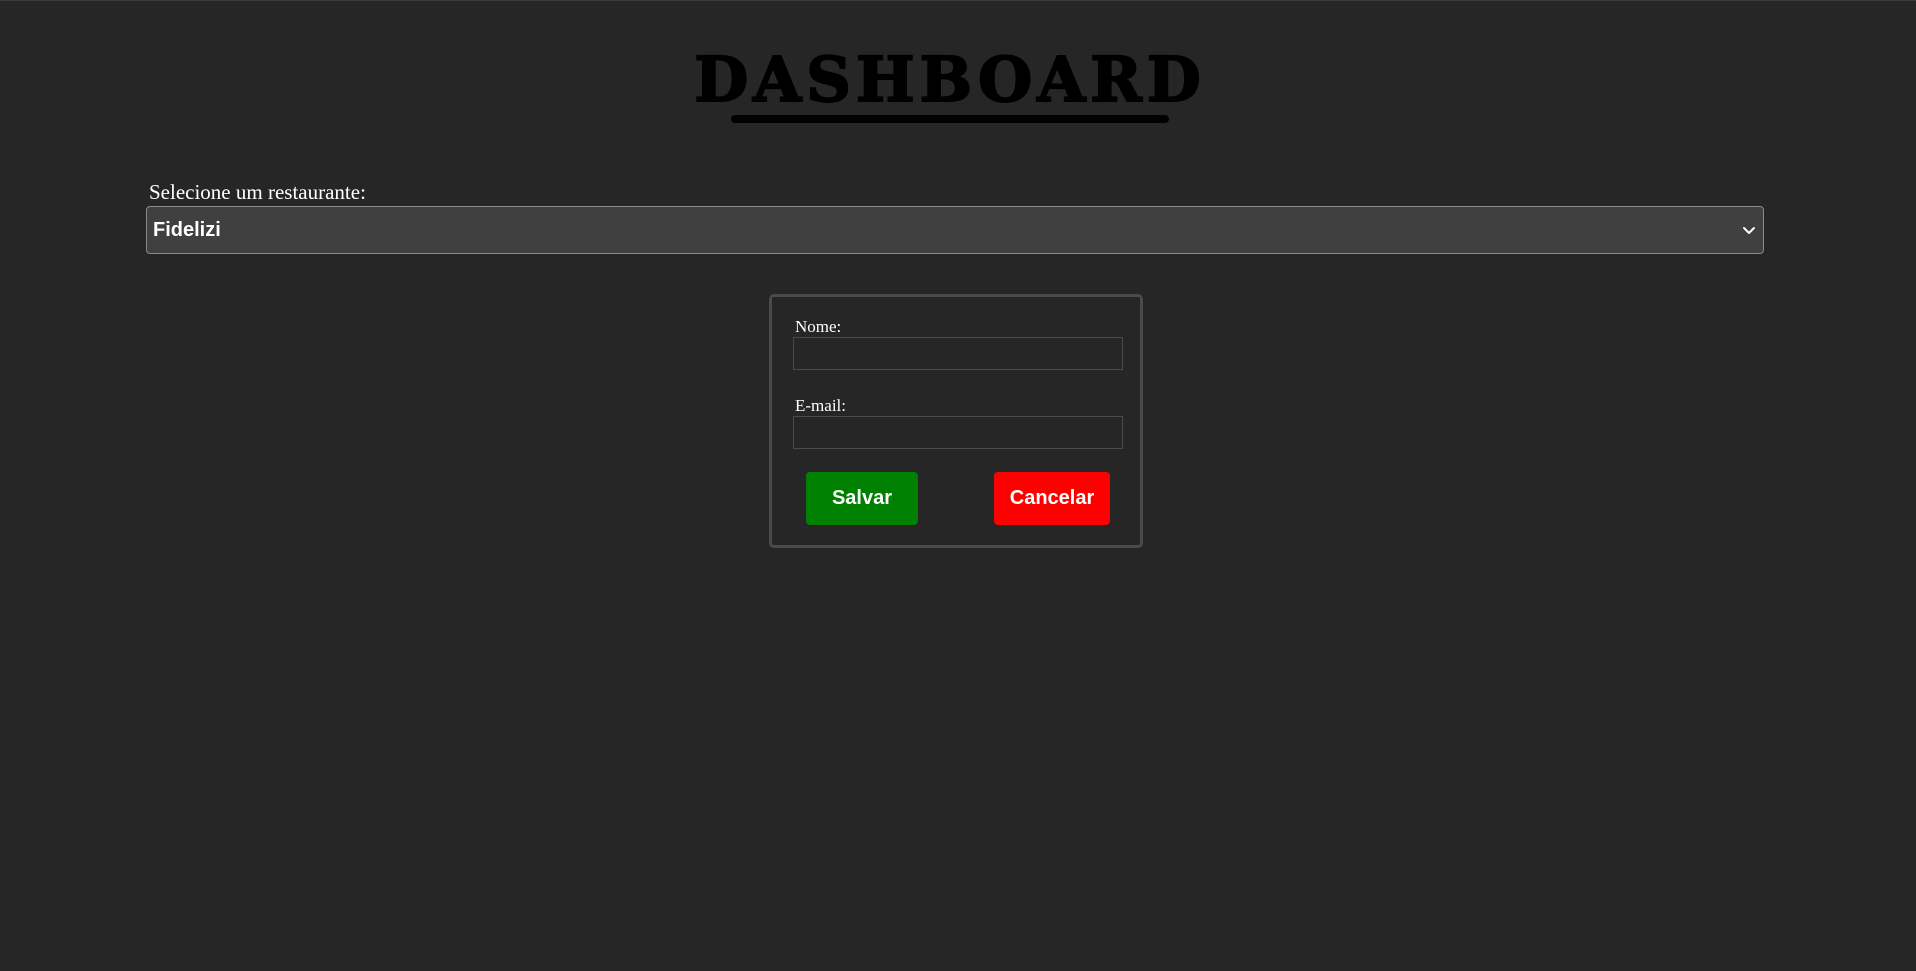  I want to click on page-title: DASHBOARD, so click(949, 79).